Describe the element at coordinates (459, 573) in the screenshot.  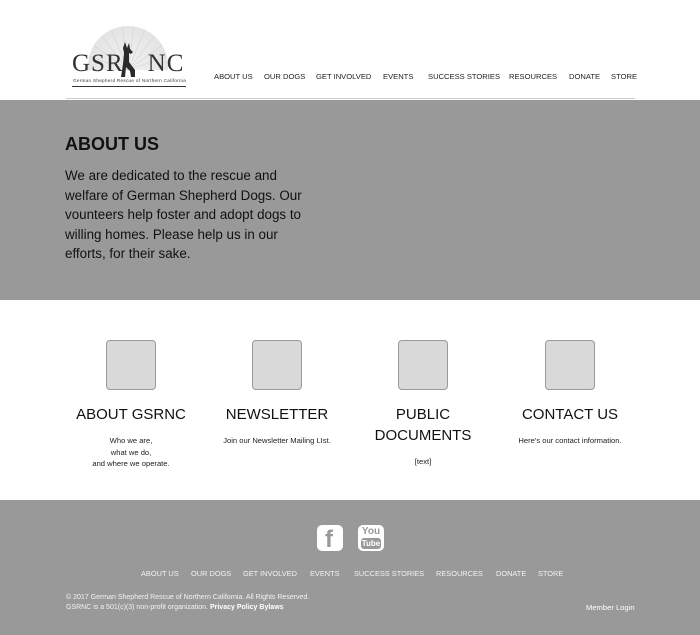
I see `footer-nav-resources: RESOURCES` at that location.